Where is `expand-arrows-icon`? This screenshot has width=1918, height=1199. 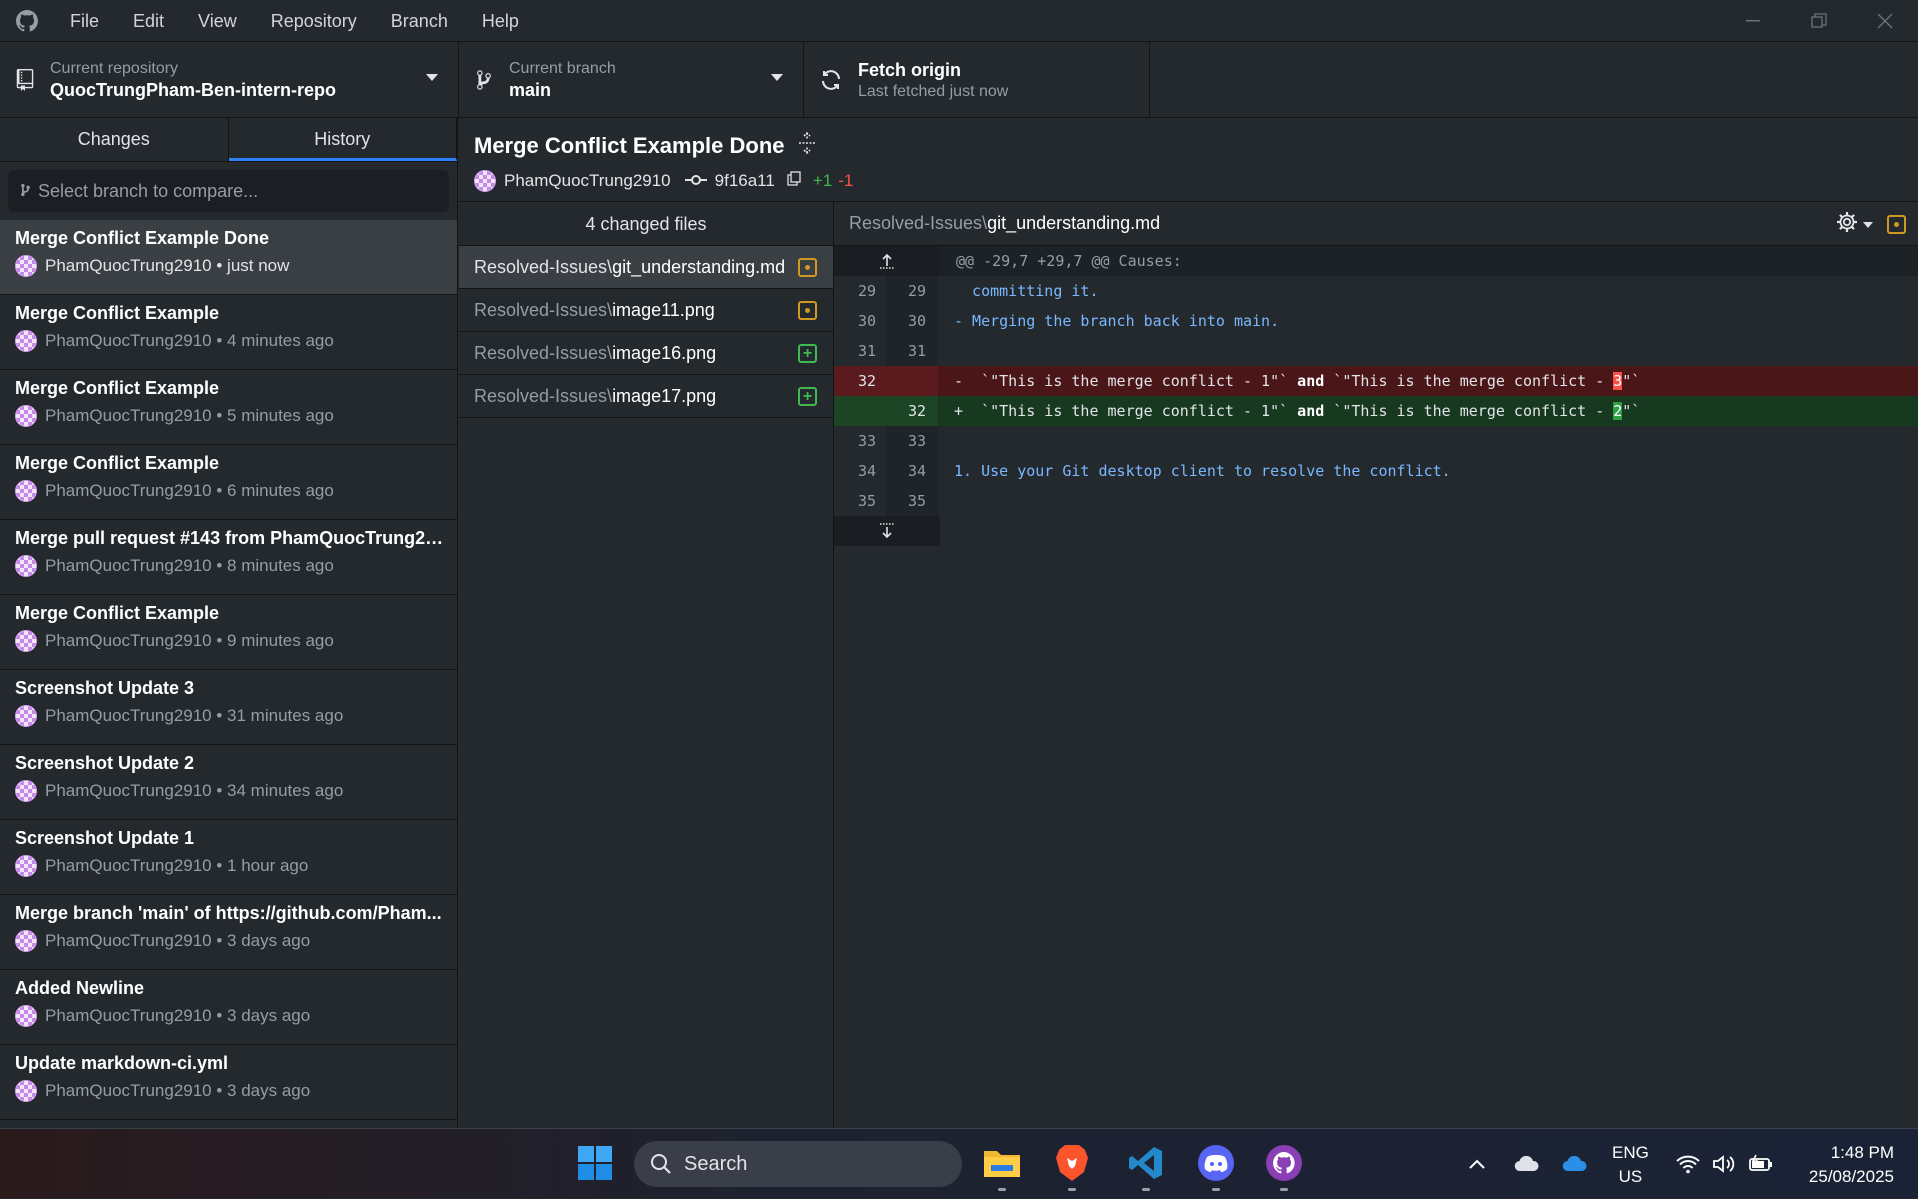 expand-arrows-icon is located at coordinates (807, 145).